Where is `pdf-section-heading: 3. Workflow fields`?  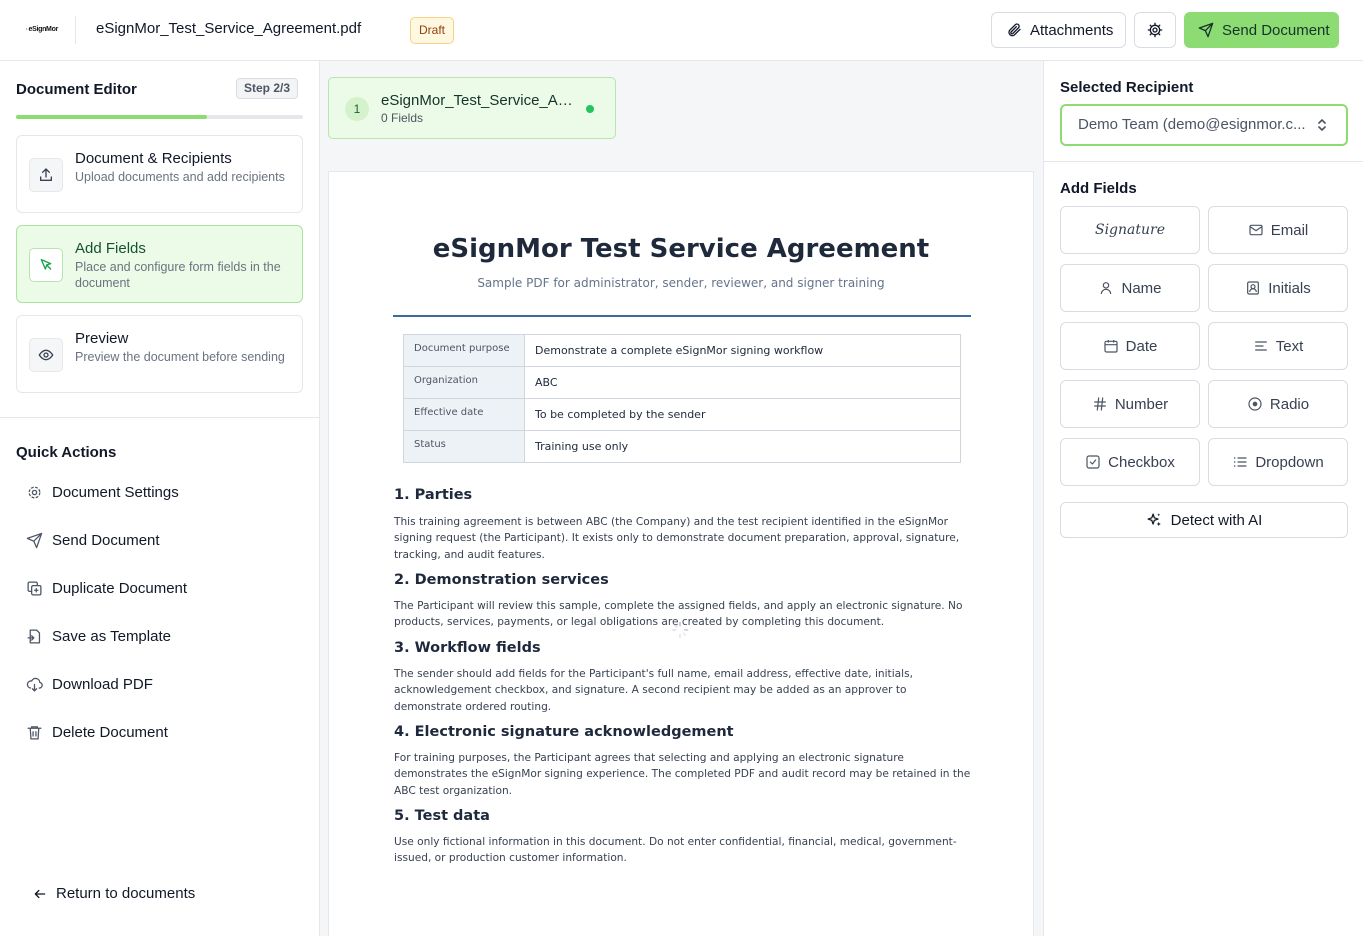
pdf-section-heading: 3. Workflow fields is located at coordinates (467, 648).